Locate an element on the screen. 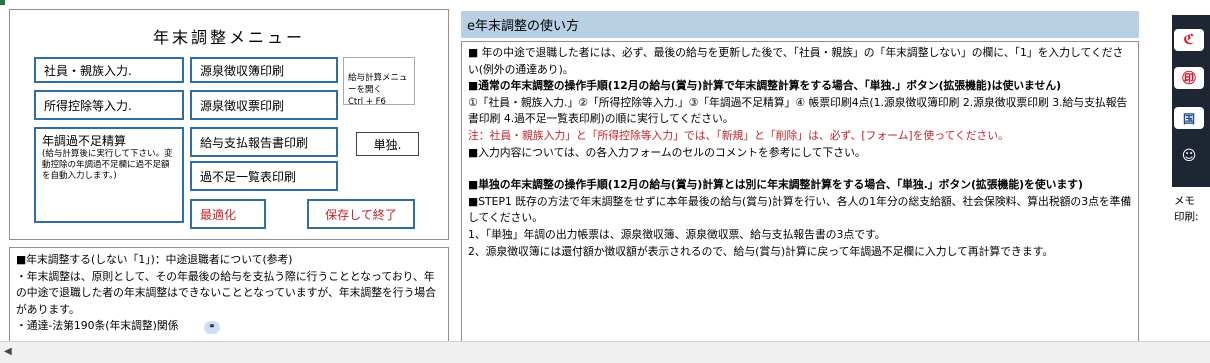  salary-menu-shortcut: 給与計算メニューを開く Ctrl + F6 is located at coordinates (379, 82).